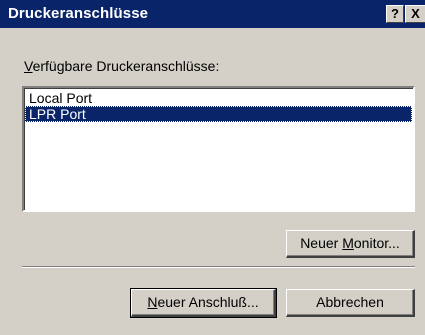  Describe the element at coordinates (78, 13) in the screenshot. I see `window-title: Druckeranschlüsse` at that location.